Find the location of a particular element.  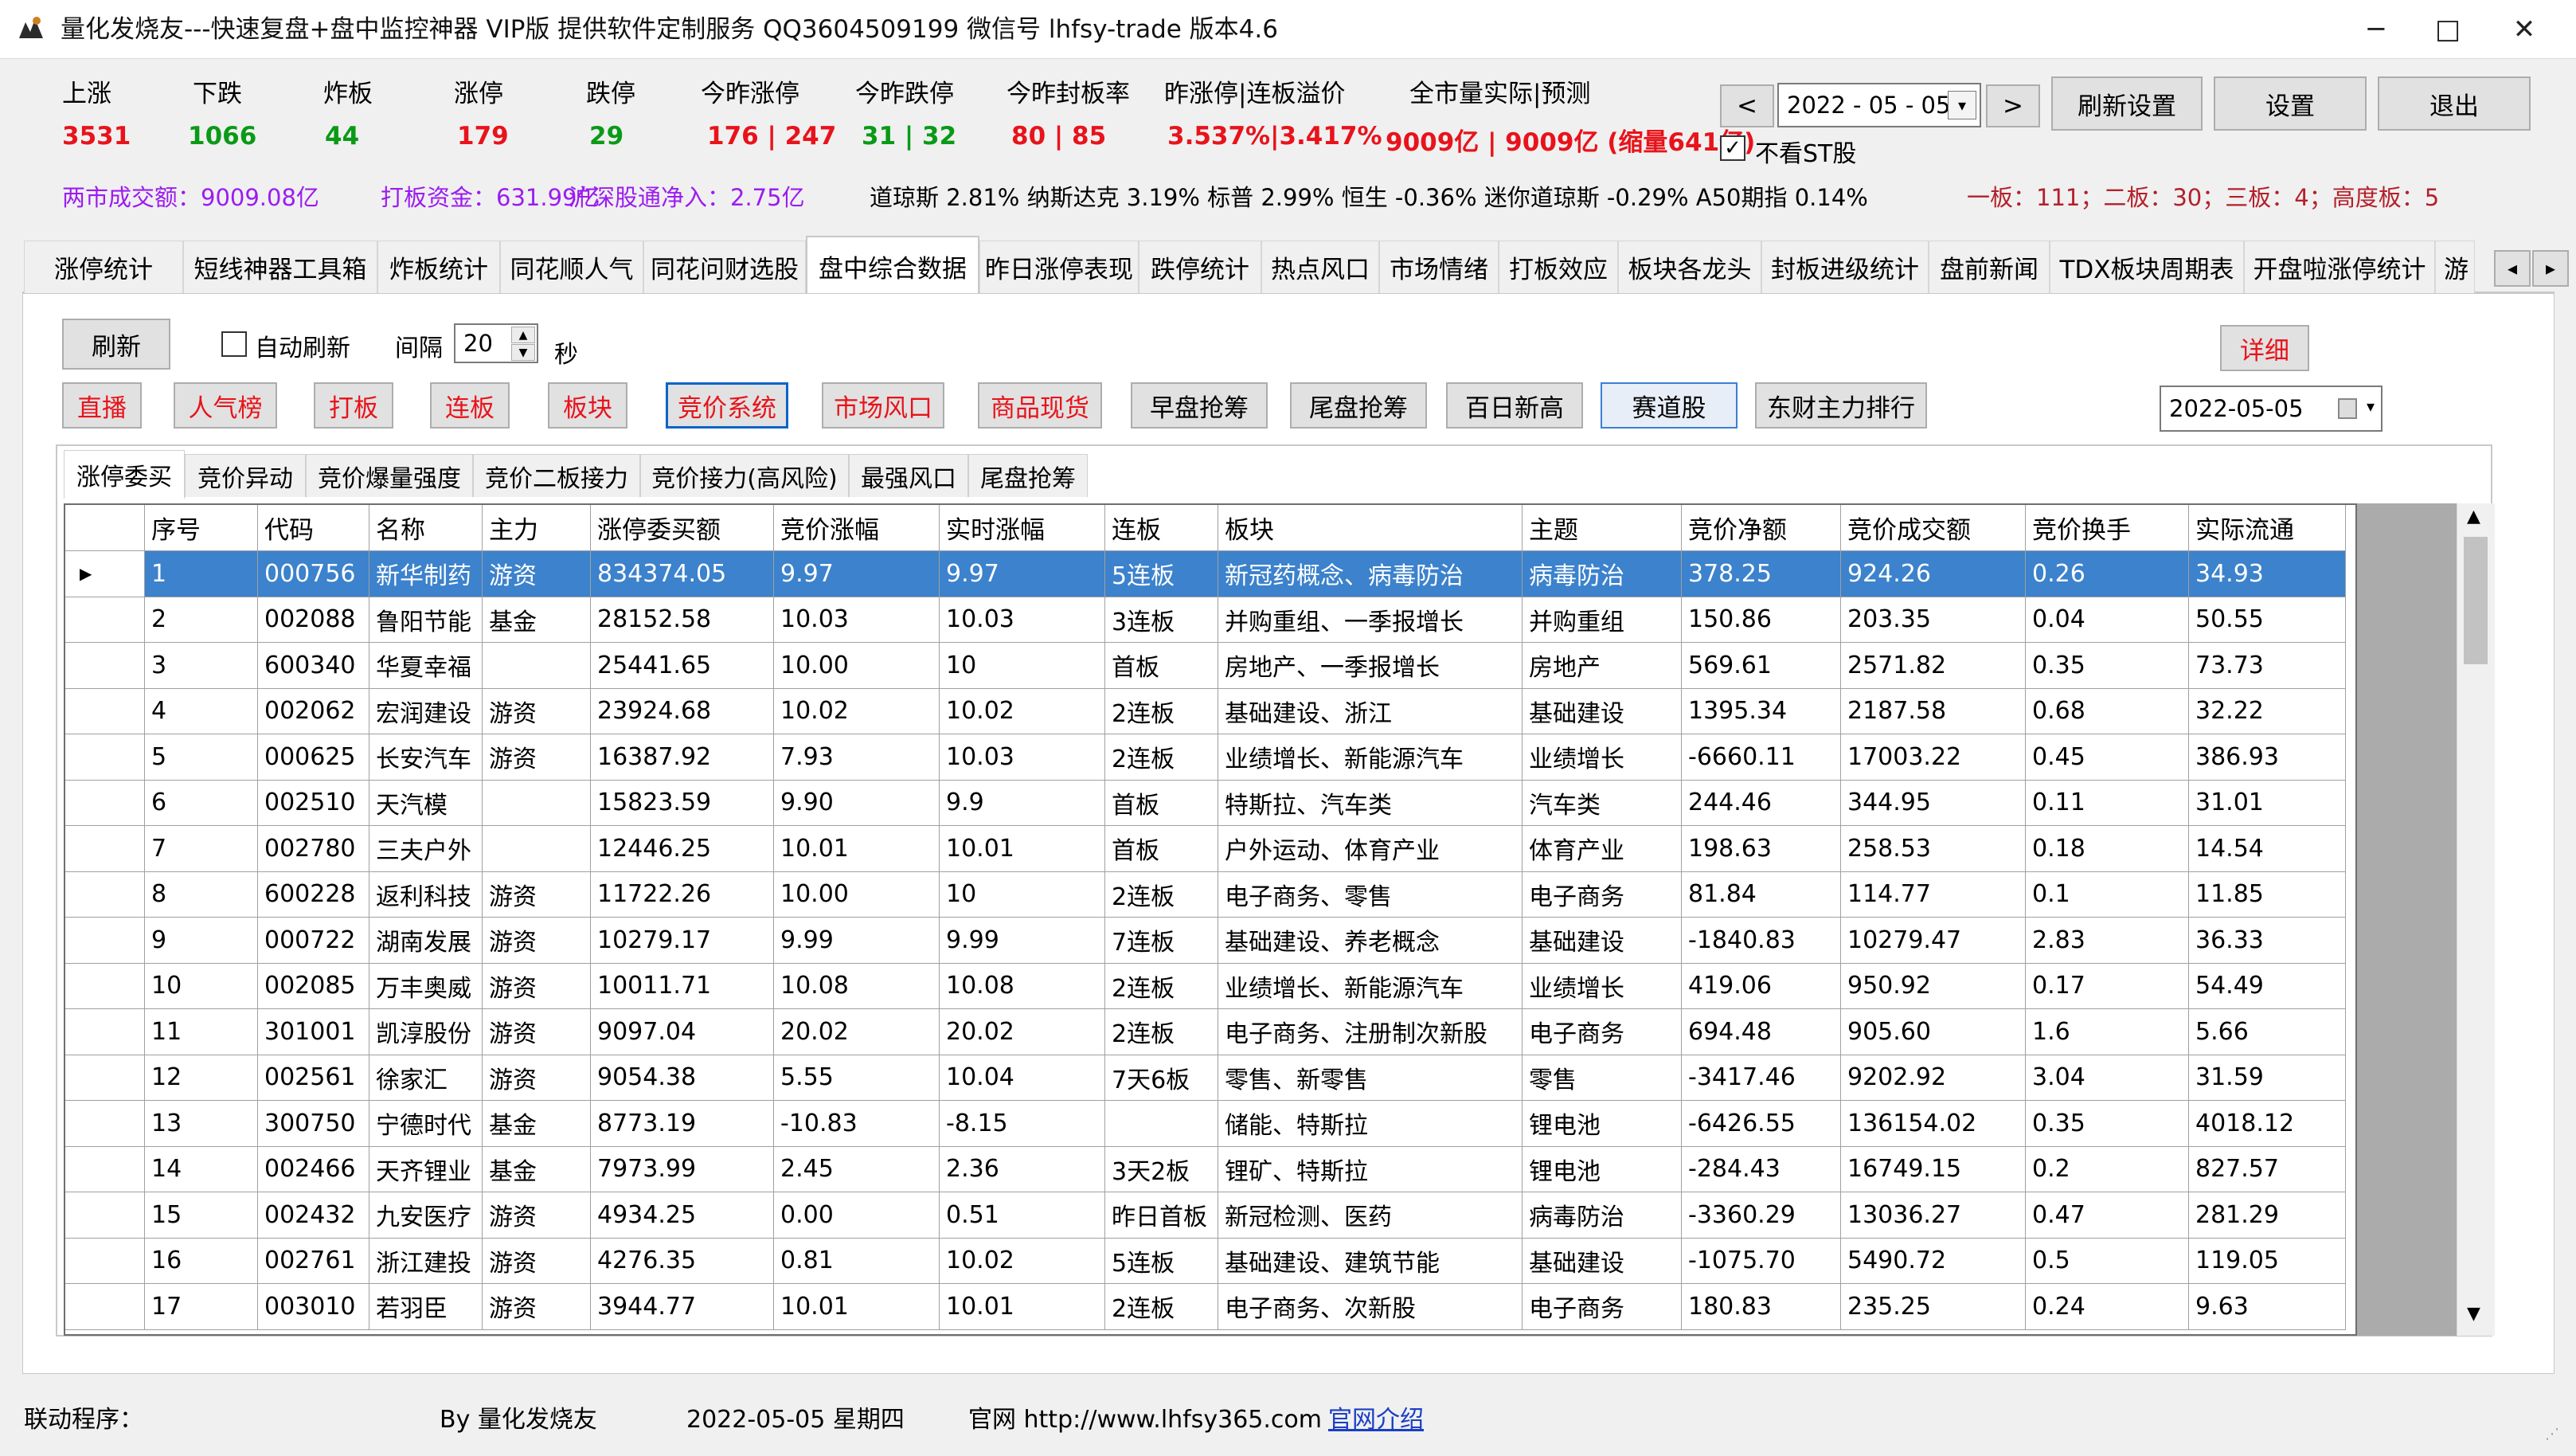

refresh-settings-button: 刷新设置 is located at coordinates (2127, 103).